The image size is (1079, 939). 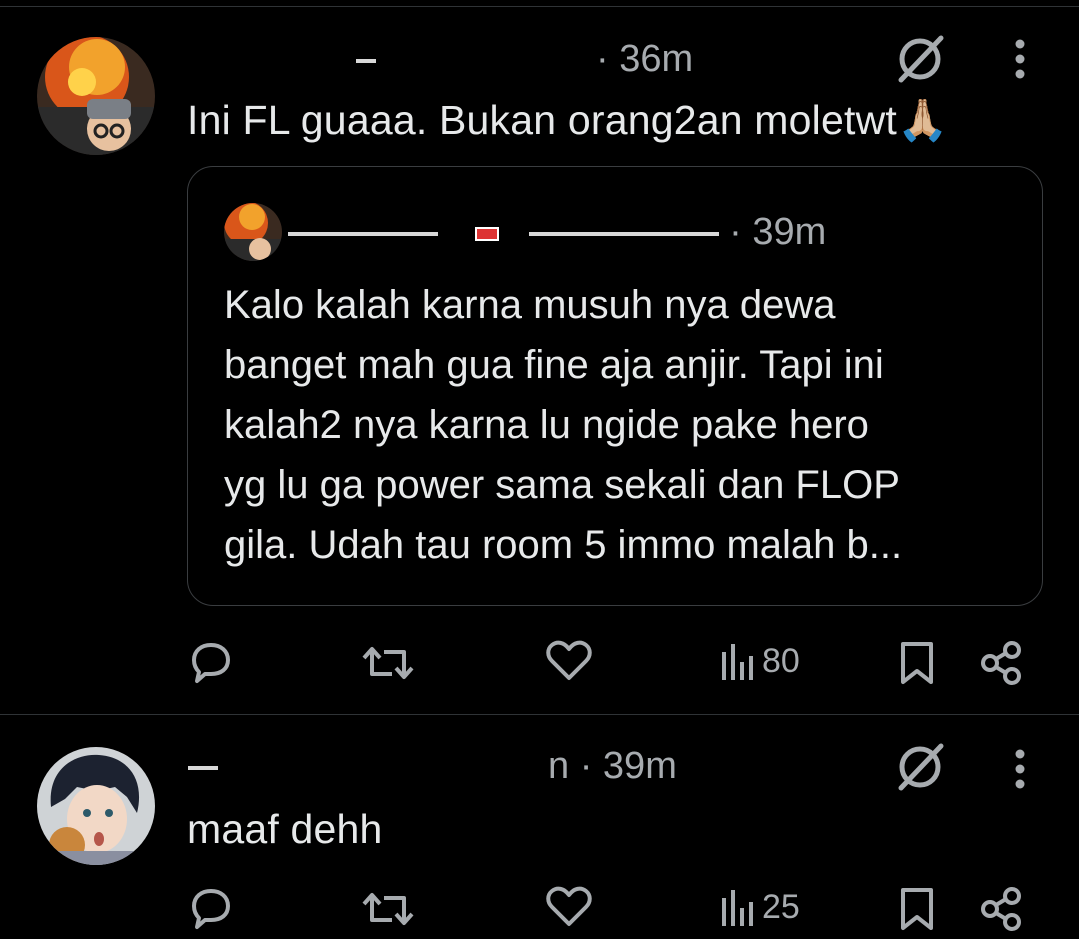 What do you see at coordinates (760, 907) in the screenshot?
I see `views-button: 25` at bounding box center [760, 907].